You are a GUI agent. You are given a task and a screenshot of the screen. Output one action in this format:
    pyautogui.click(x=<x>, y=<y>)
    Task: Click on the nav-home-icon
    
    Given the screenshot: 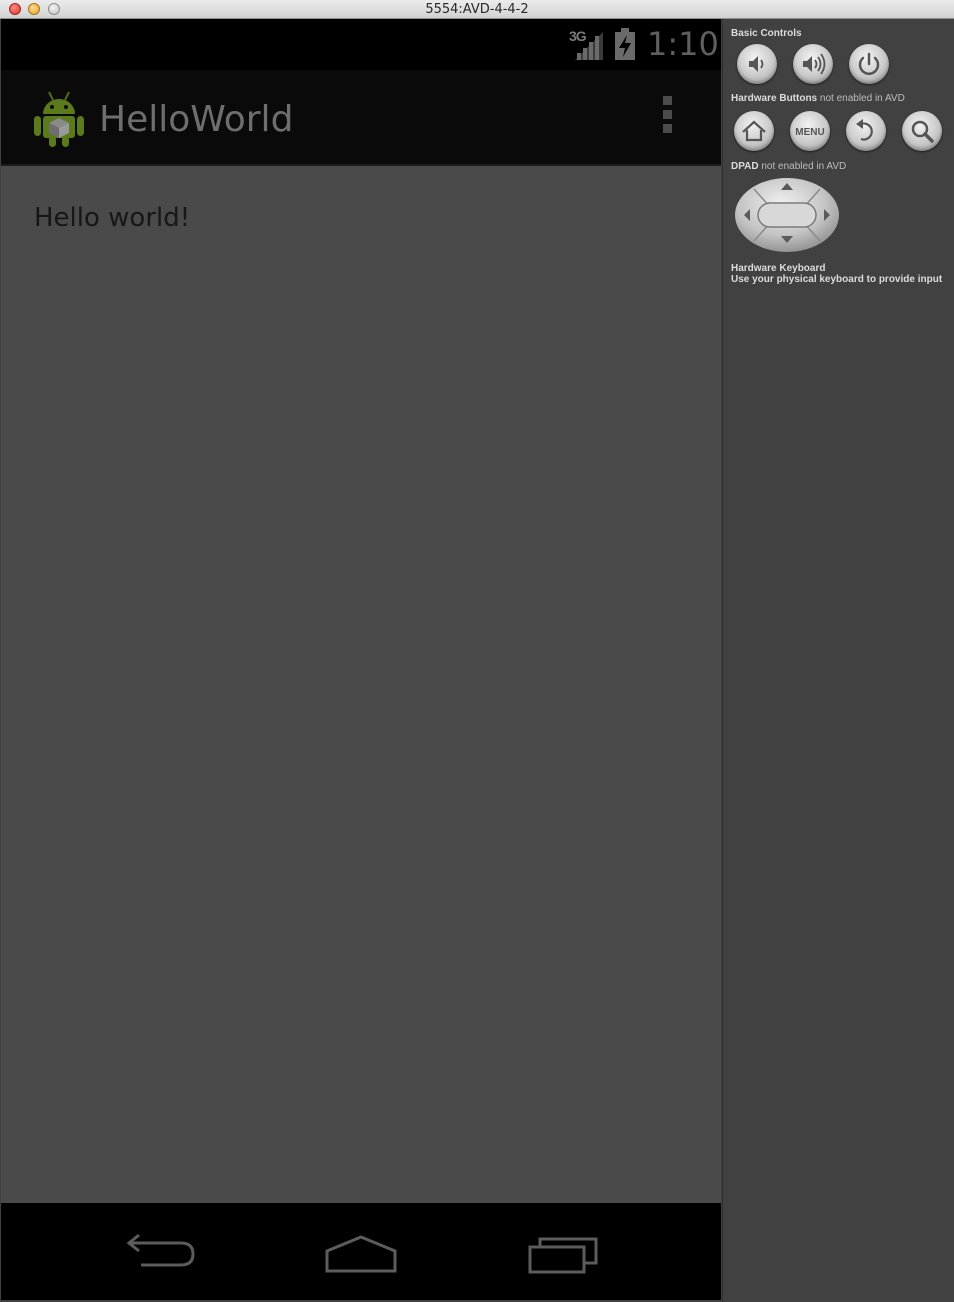 What is the action you would take?
    pyautogui.click(x=361, y=1251)
    